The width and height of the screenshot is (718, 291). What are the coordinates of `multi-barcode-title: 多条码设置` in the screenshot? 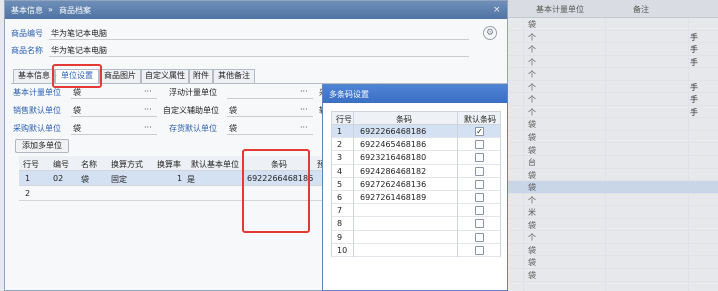 It's located at (349, 94).